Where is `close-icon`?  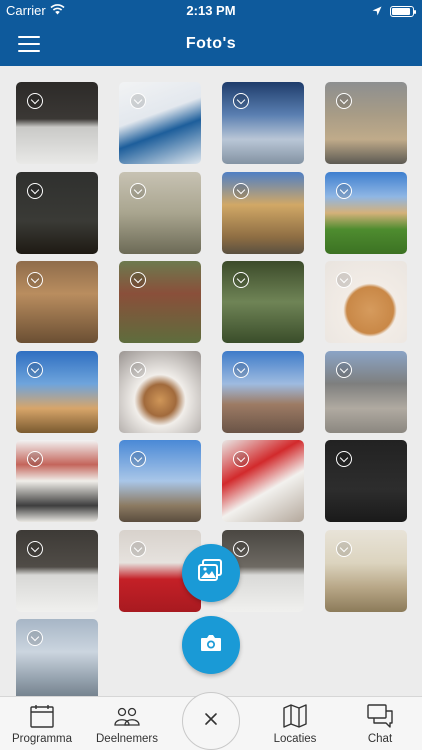 close-icon is located at coordinates (211, 721).